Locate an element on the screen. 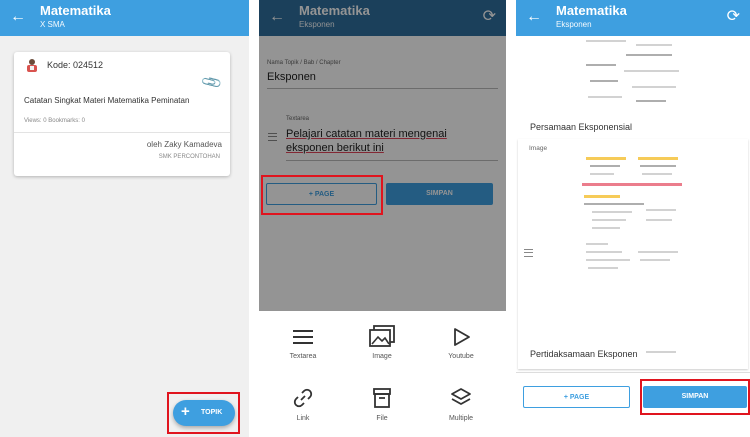 The image size is (750, 437). sheet-item-label: Multiple is located at coordinates (461, 418).